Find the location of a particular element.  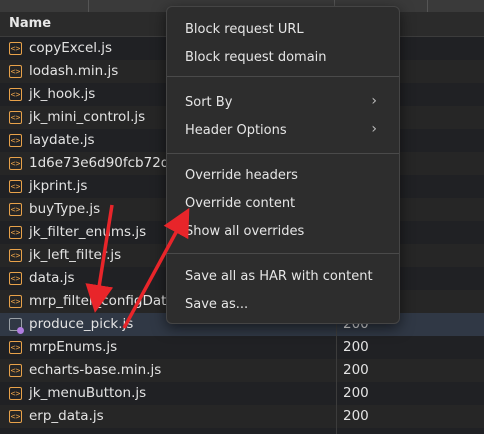

file-name: jk_hook.js is located at coordinates (62, 94).